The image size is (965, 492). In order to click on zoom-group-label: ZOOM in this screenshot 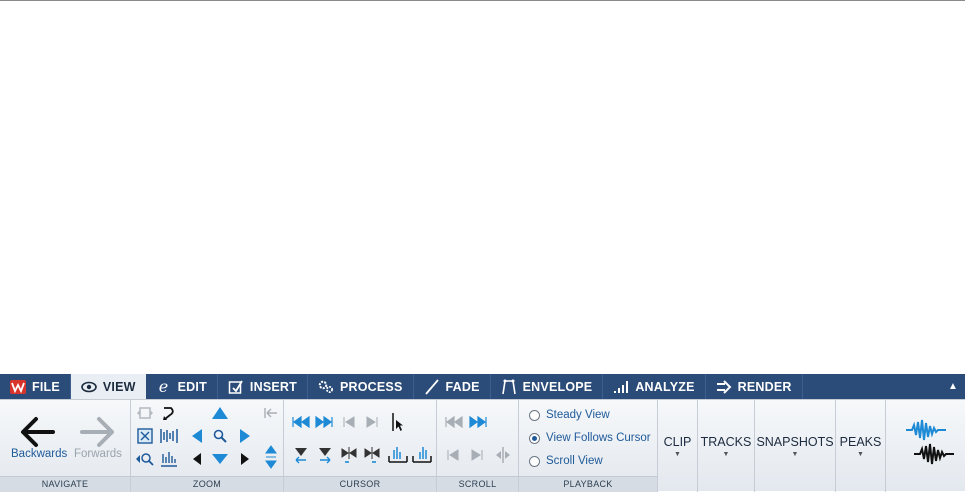, I will do `click(207, 484)`.